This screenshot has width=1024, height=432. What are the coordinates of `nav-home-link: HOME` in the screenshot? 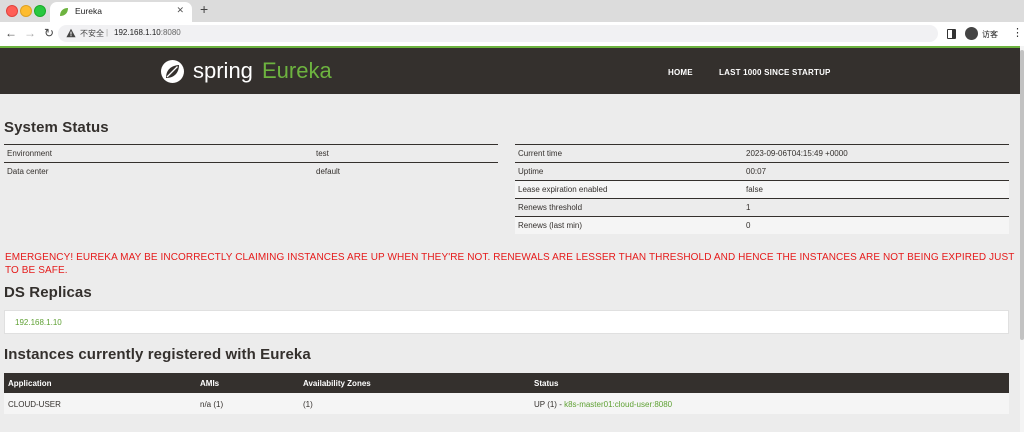 It's located at (680, 72).